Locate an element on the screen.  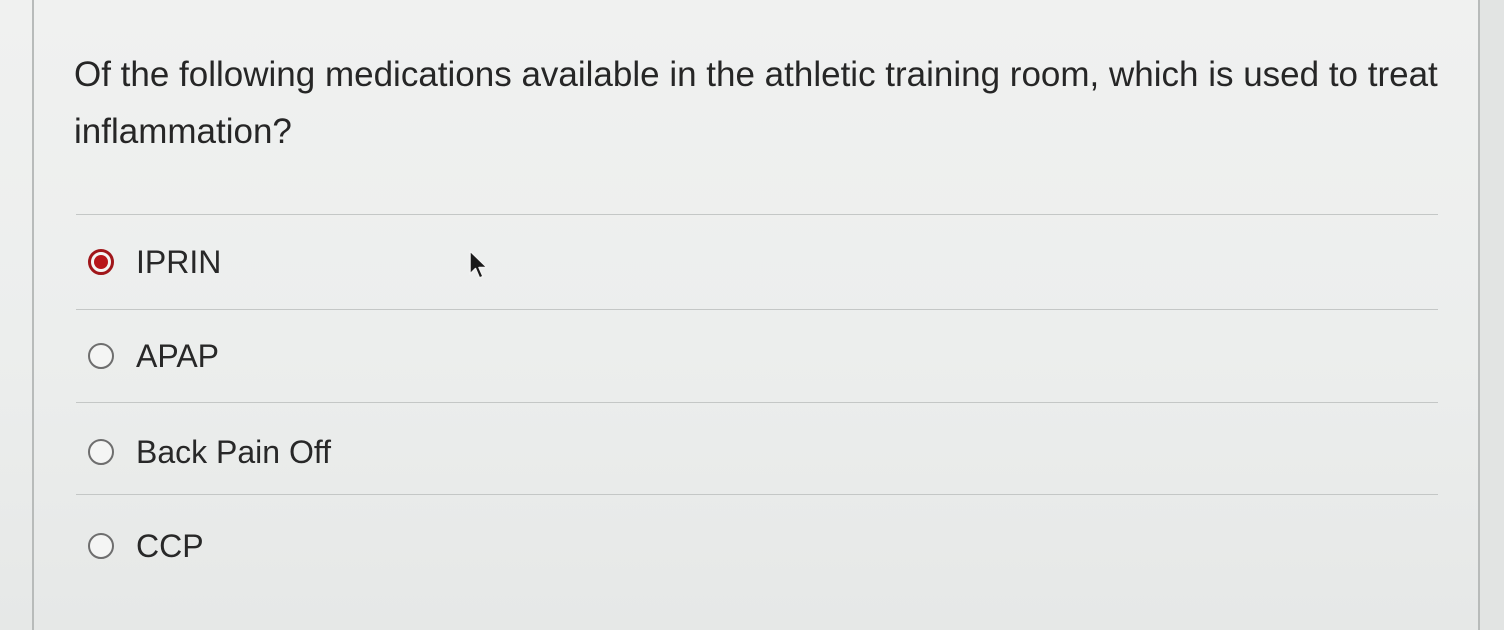
answer-option-label: Back Pain Off is located at coordinates (234, 451).